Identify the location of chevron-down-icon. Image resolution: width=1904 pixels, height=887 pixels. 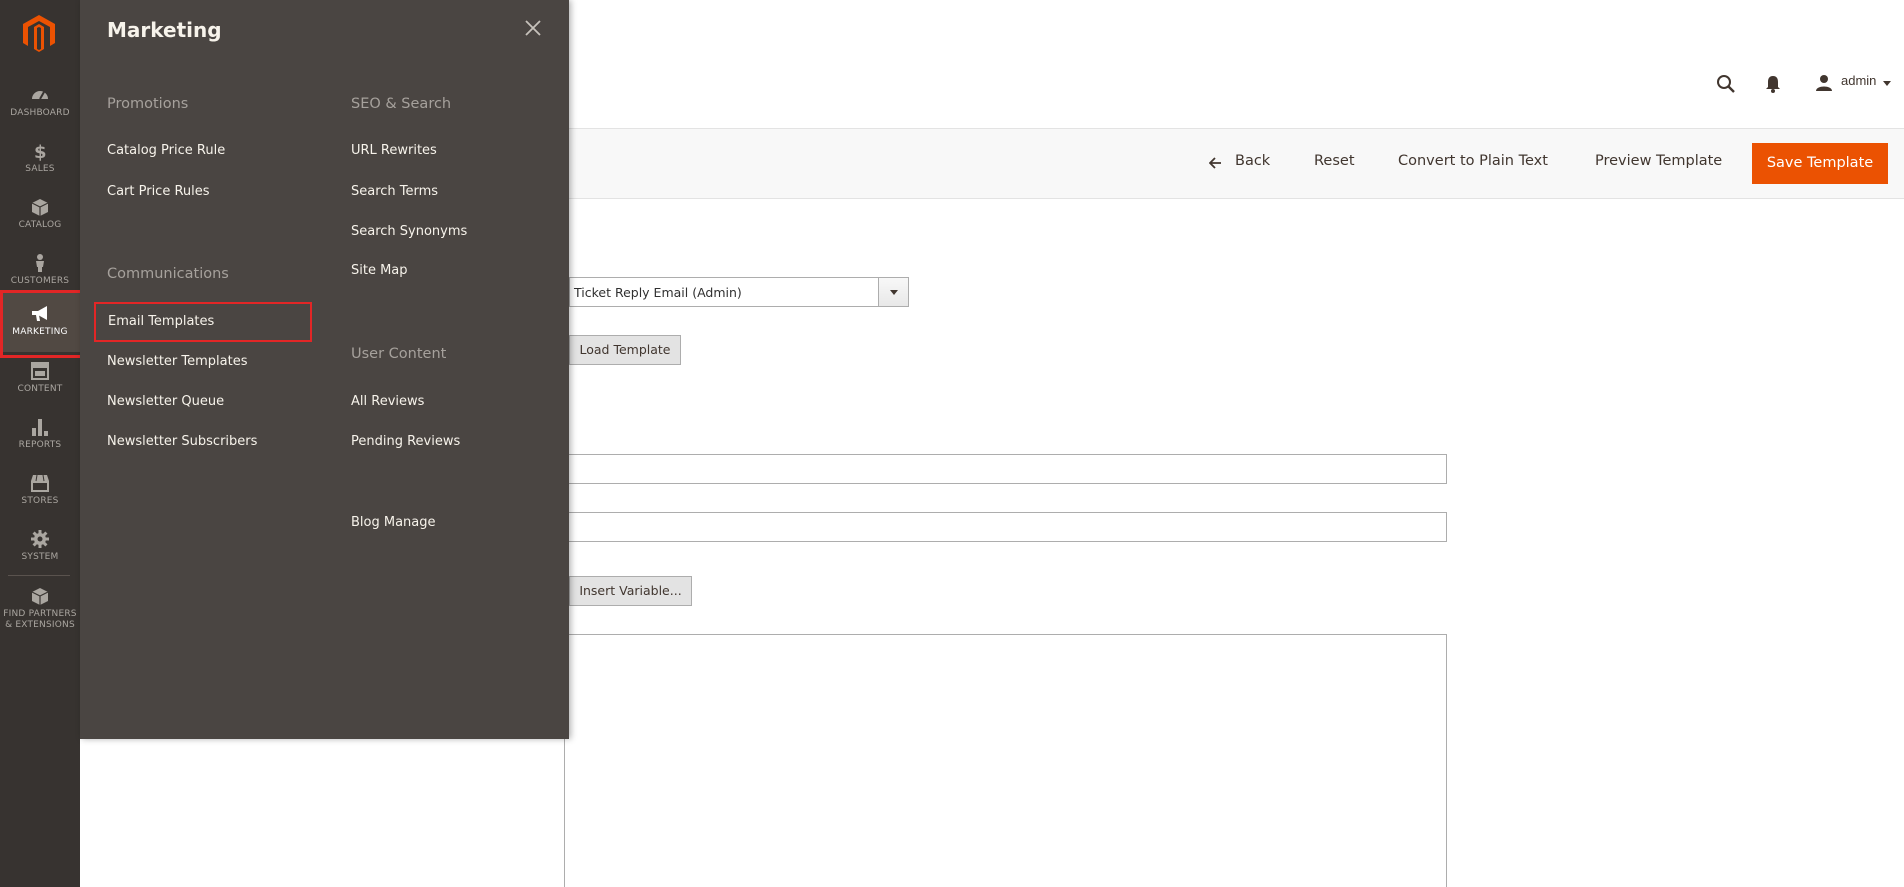
(1887, 83).